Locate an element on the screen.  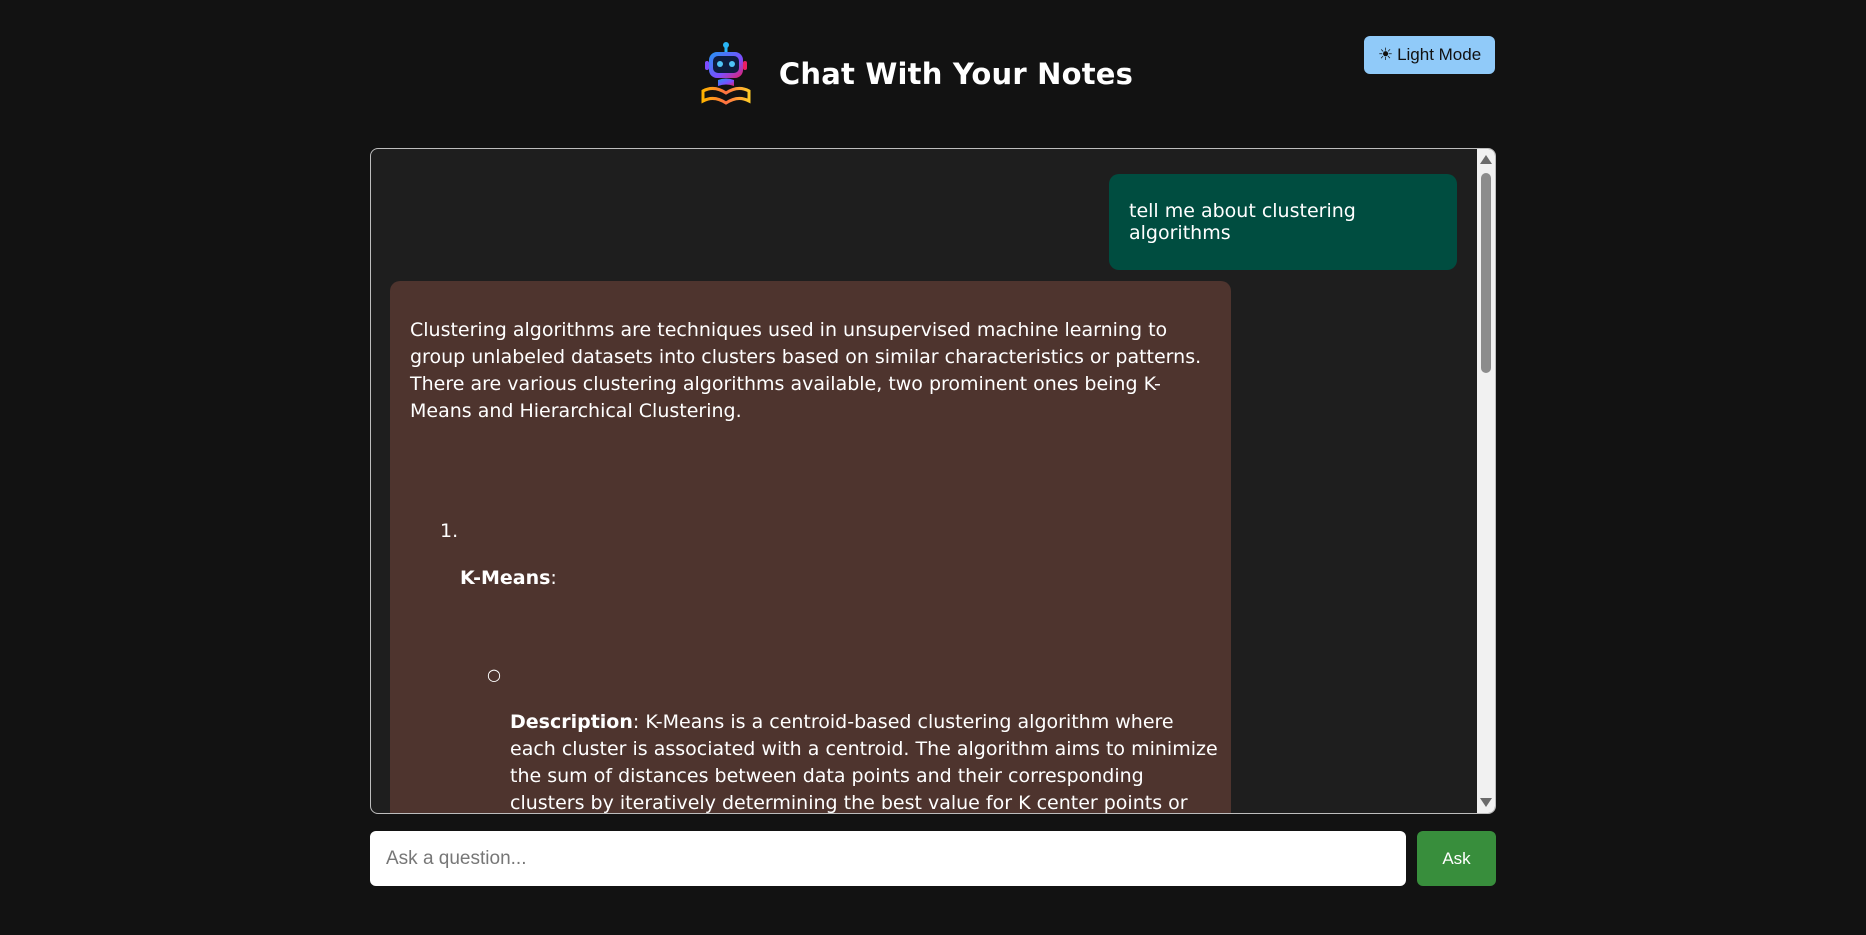
sun-icon: ☀ is located at coordinates (1385, 54).